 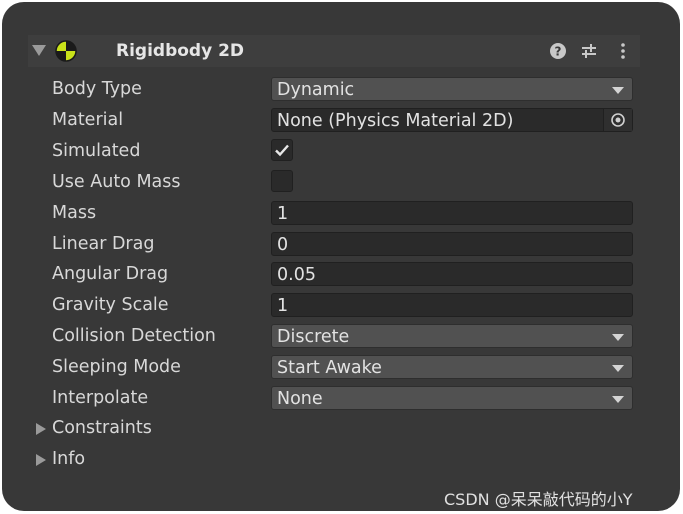 I want to click on linear-drag-input: 0, so click(x=452, y=244).